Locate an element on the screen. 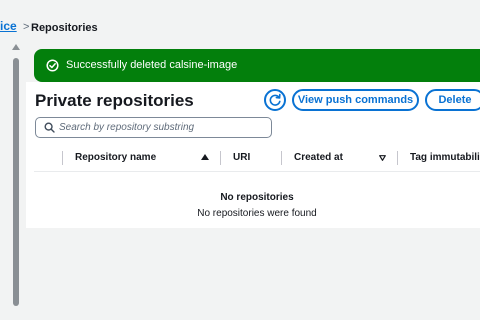 The width and height of the screenshot is (480, 320). column-header-repository-name: Repository name is located at coordinates (115, 158).